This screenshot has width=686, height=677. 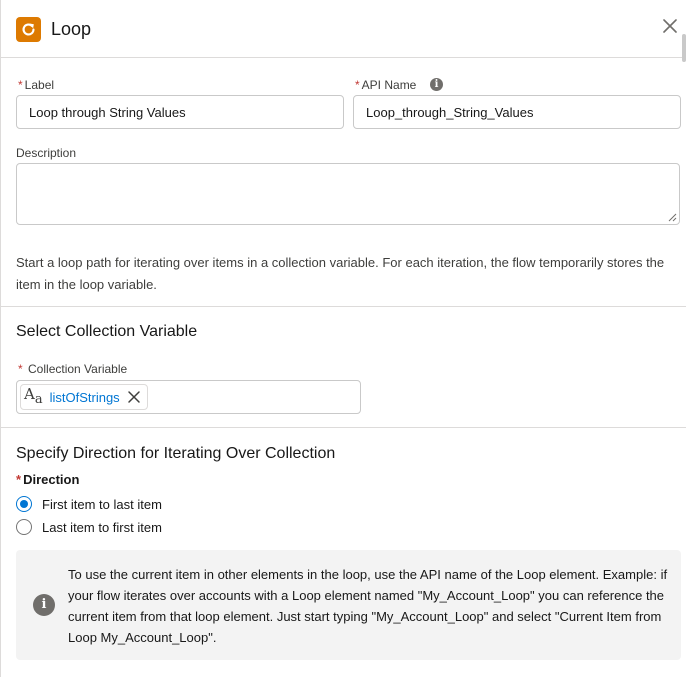 What do you see at coordinates (348, 194) in the screenshot?
I see `description-textarea` at bounding box center [348, 194].